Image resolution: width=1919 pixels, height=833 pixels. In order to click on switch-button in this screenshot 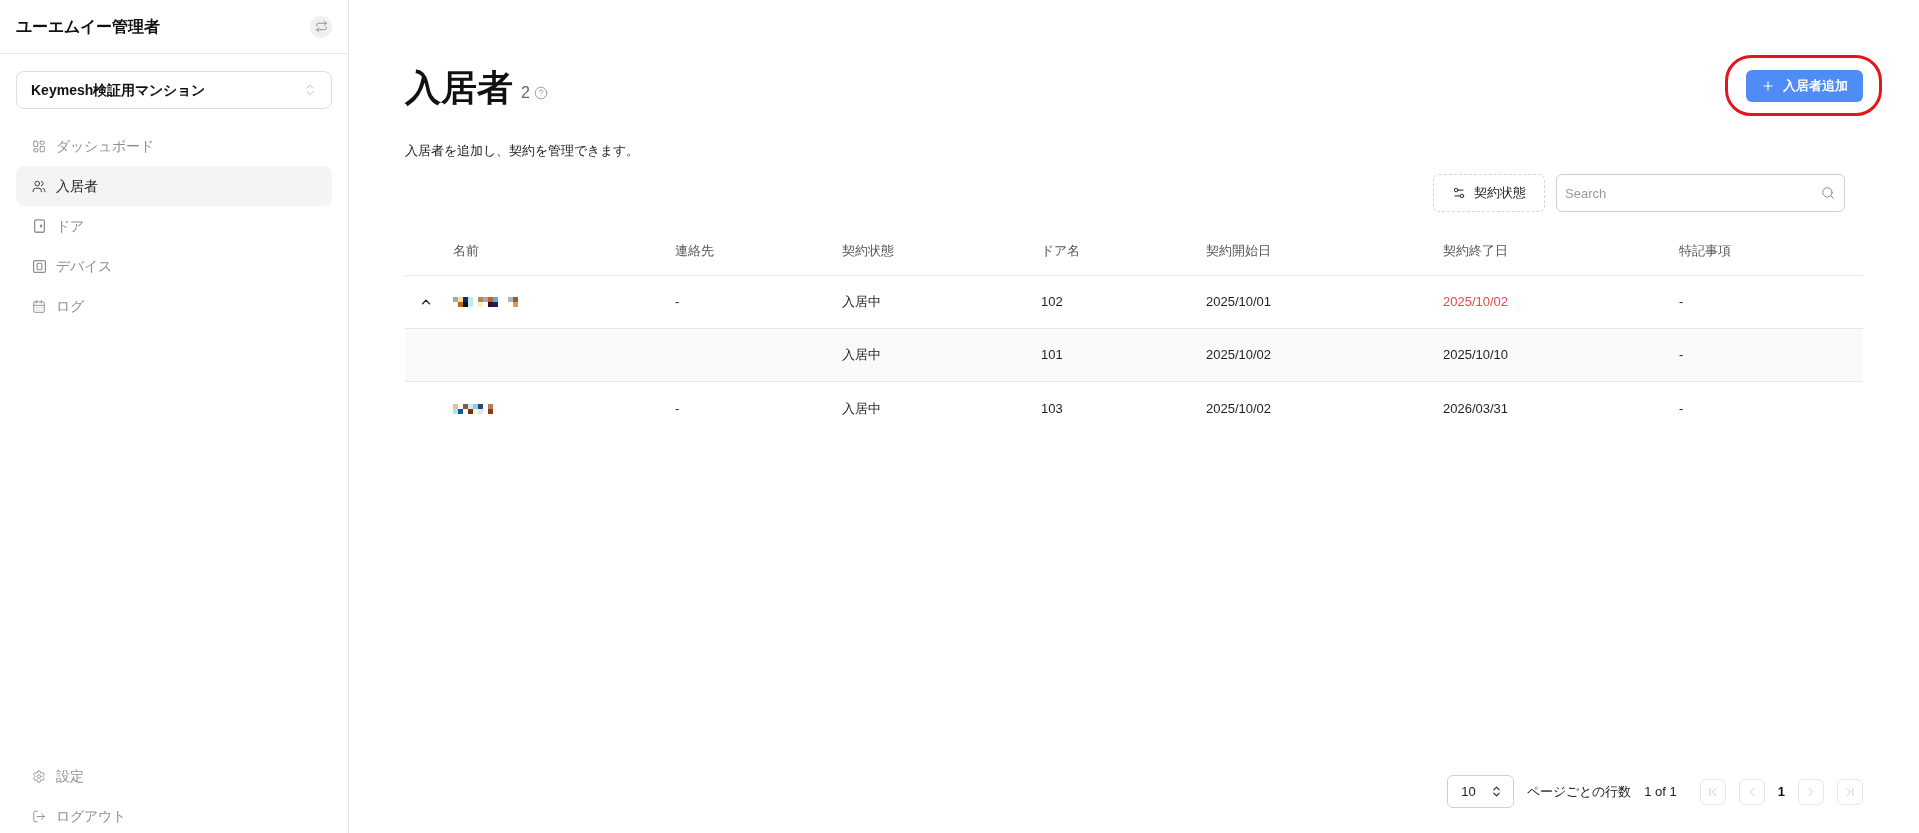, I will do `click(321, 26)`.